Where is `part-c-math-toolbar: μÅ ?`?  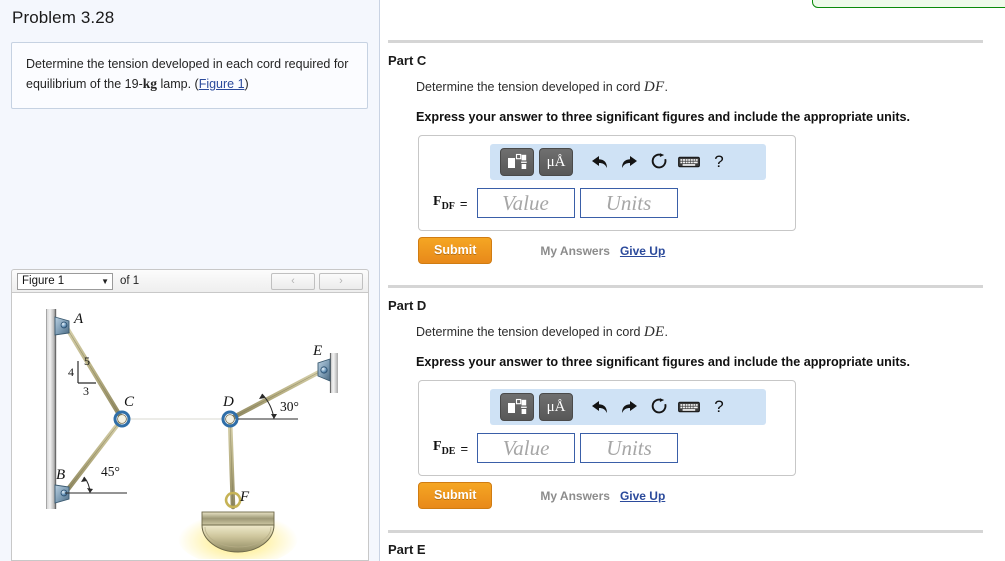 part-c-math-toolbar: μÅ ? is located at coordinates (628, 162).